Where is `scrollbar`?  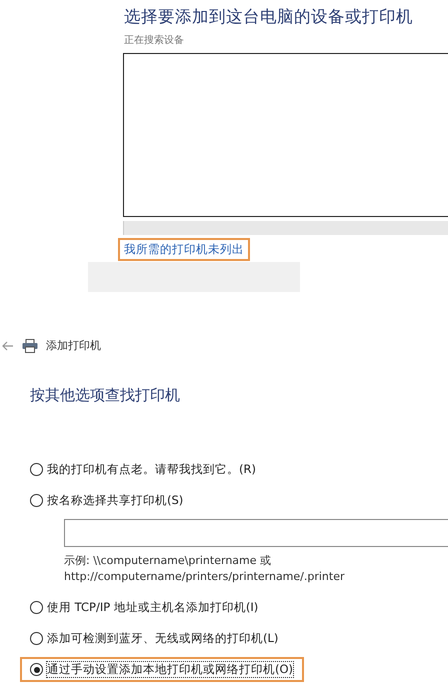 scrollbar is located at coordinates (285, 228).